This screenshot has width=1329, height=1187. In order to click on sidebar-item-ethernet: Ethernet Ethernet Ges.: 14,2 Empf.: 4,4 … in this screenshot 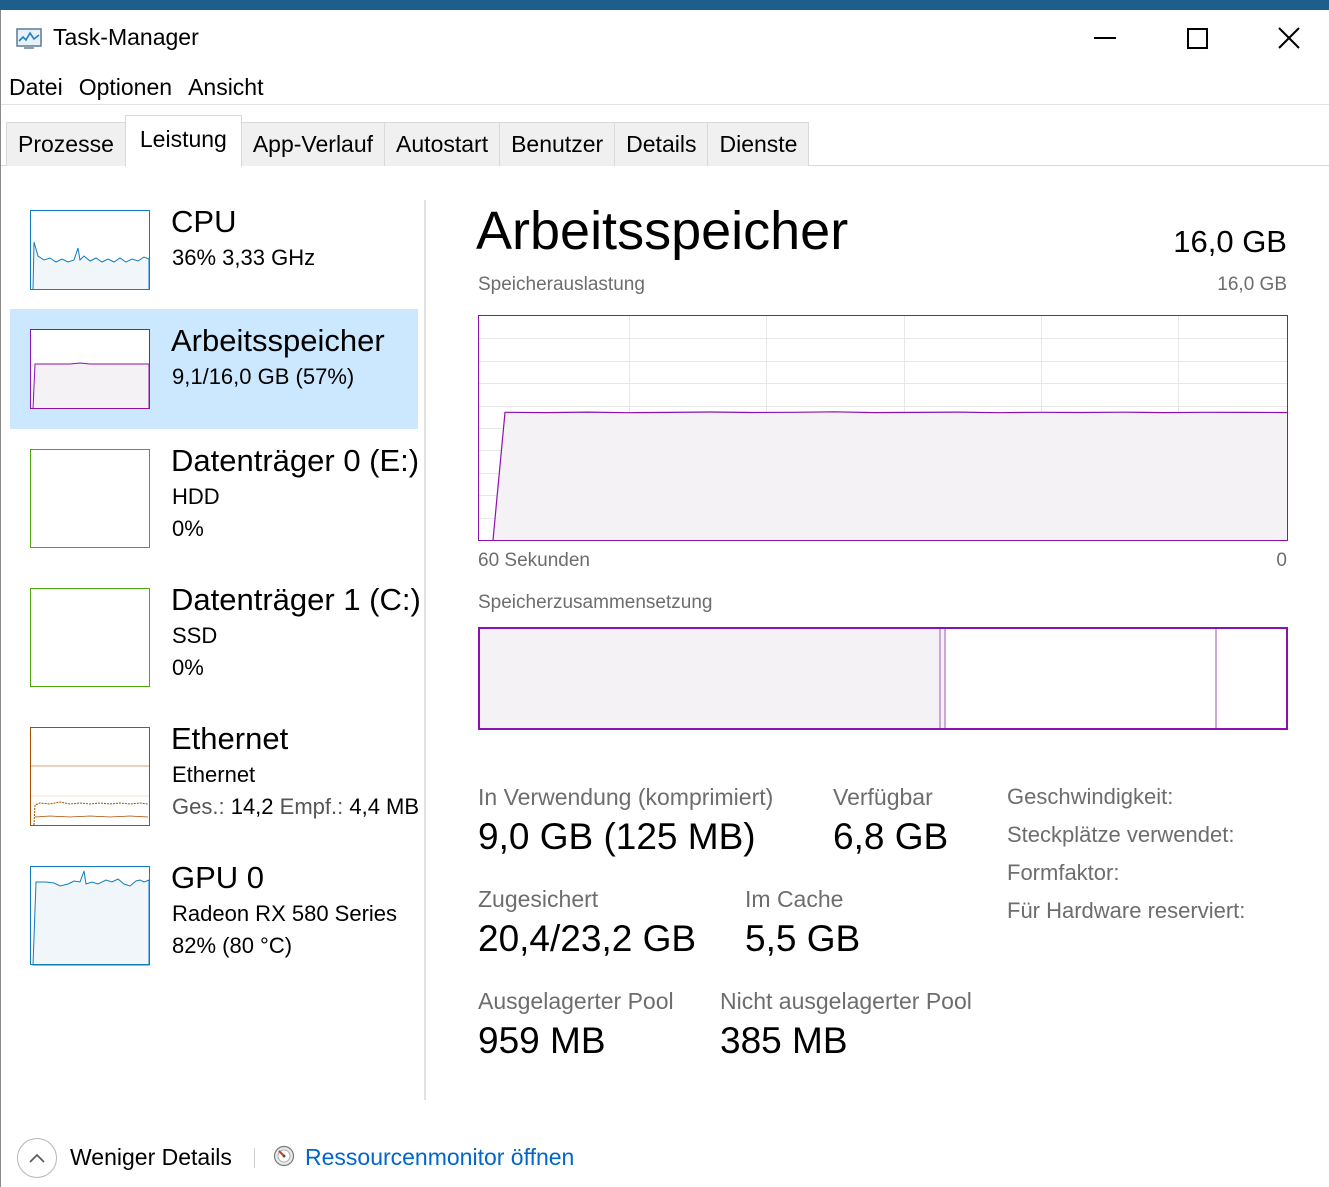, I will do `click(214, 767)`.